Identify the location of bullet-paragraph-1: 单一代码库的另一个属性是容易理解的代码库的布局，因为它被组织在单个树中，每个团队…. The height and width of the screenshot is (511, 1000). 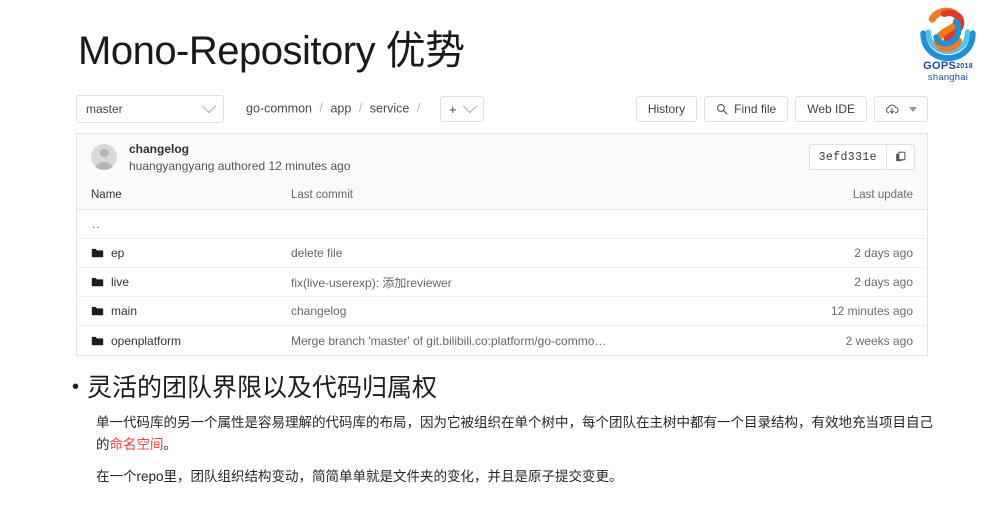
(519, 434).